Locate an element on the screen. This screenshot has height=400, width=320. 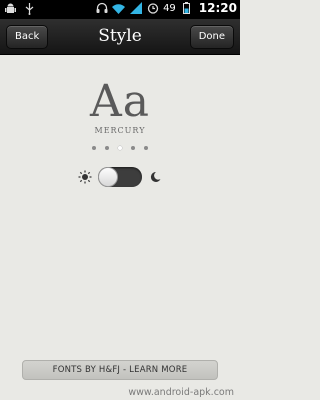
theme-row is located at coordinates (120, 177).